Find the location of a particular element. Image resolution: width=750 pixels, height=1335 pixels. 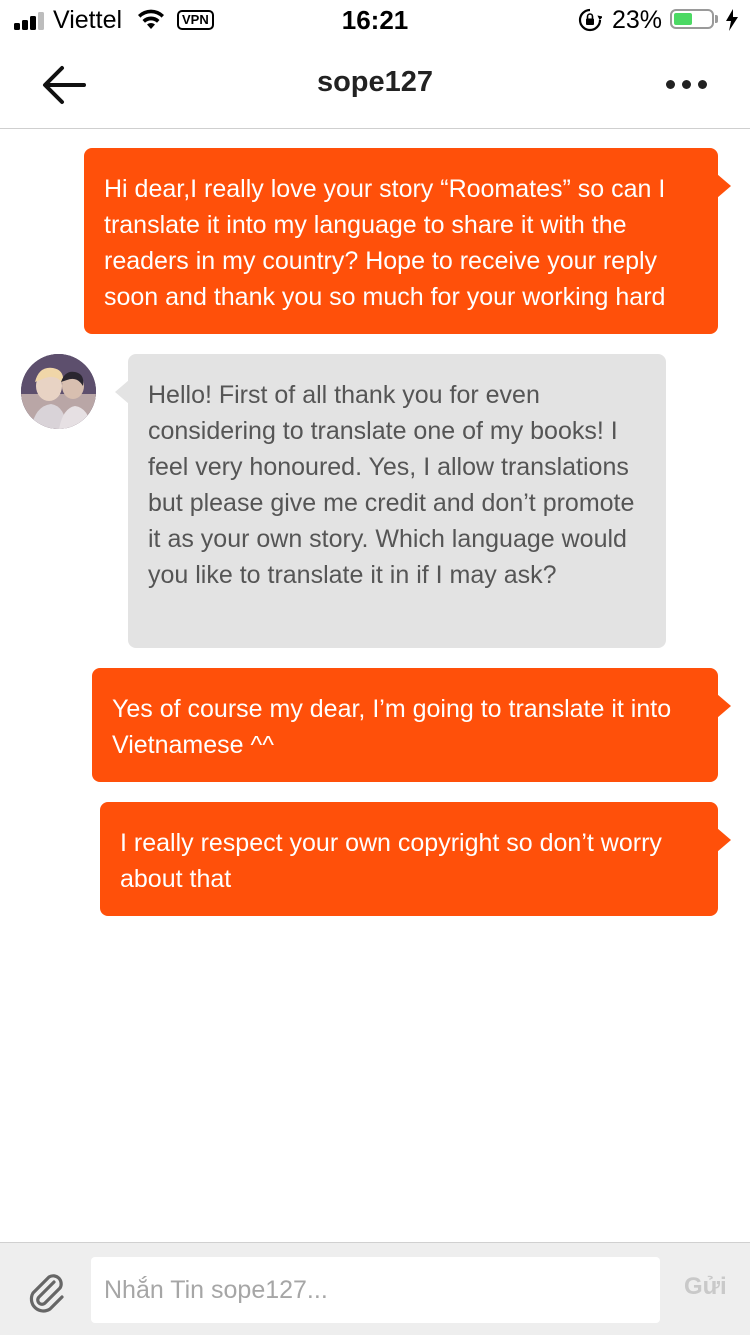

conversation-title: sope127 is located at coordinates (375, 82).